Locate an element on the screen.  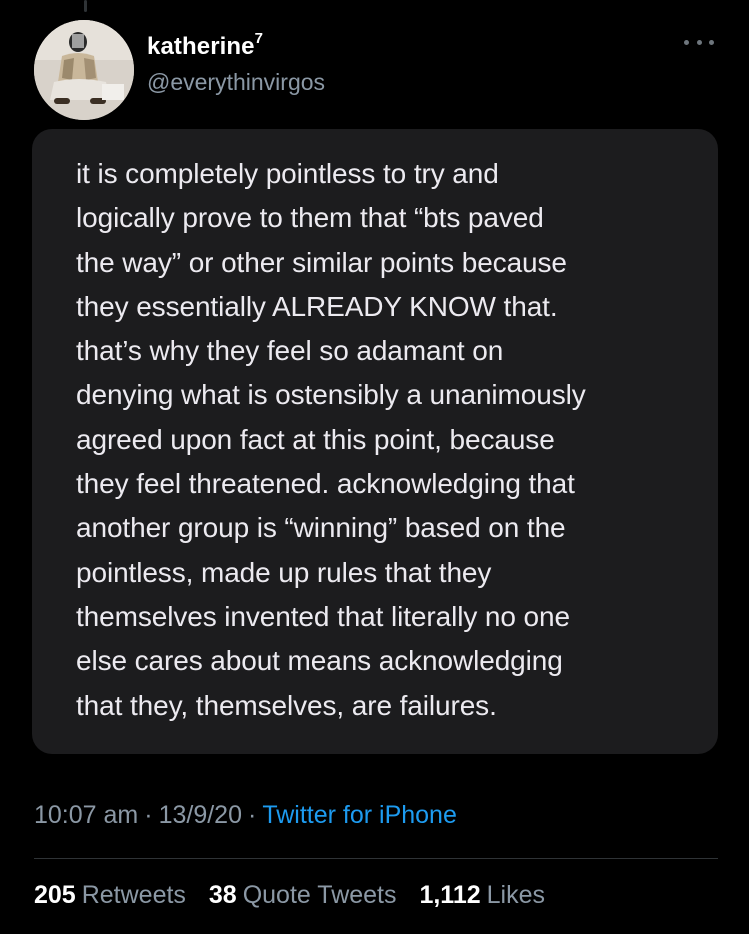
note-text-line: else cares about means acknowledging is located at coordinates (319, 661).